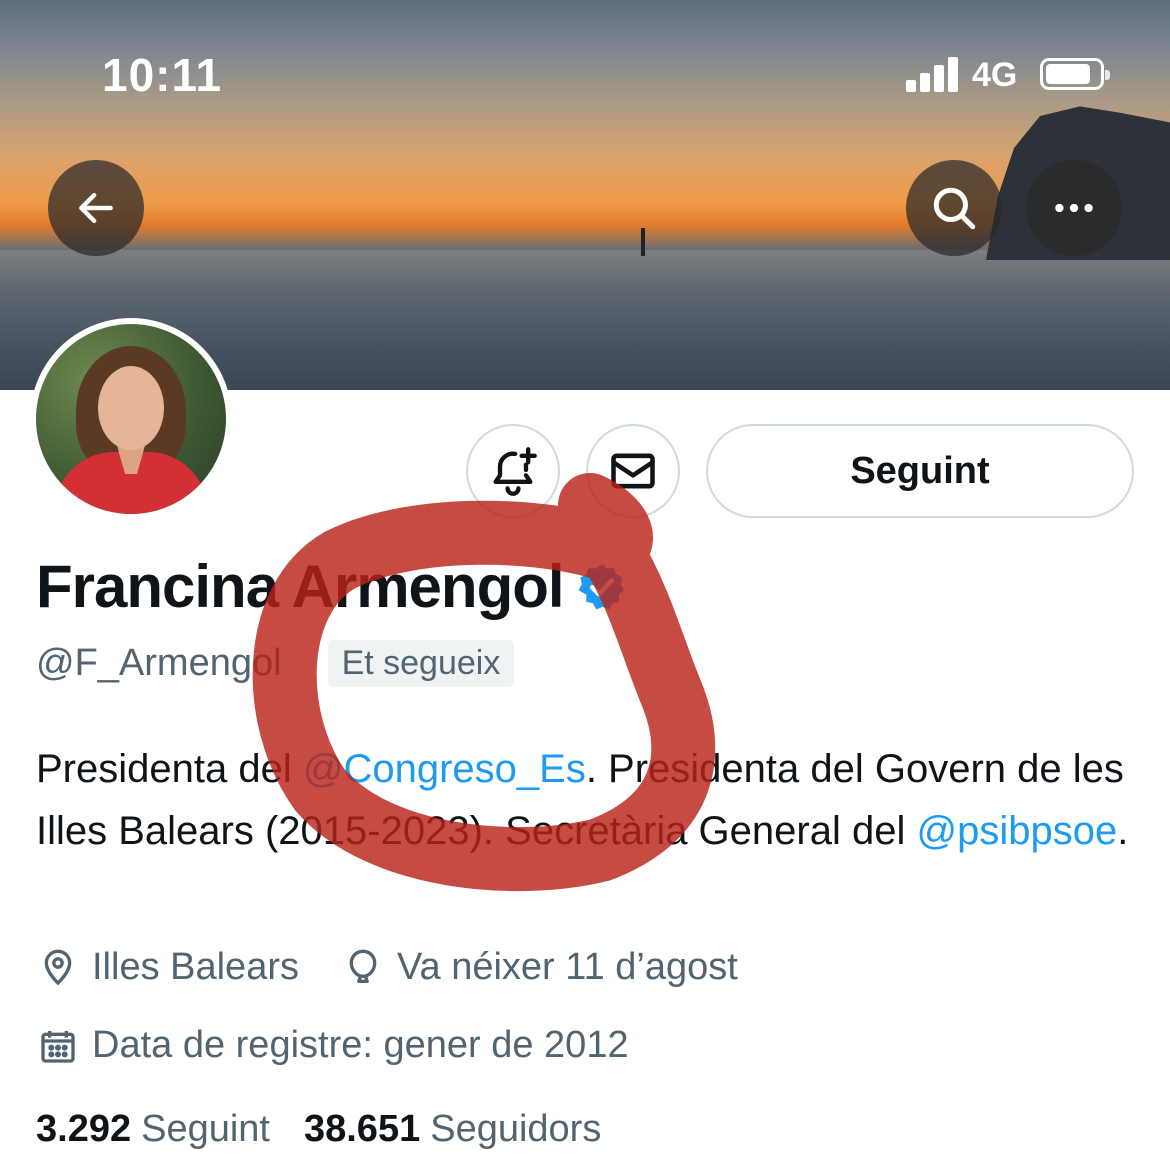  I want to click on envelope-icon, so click(633, 471).